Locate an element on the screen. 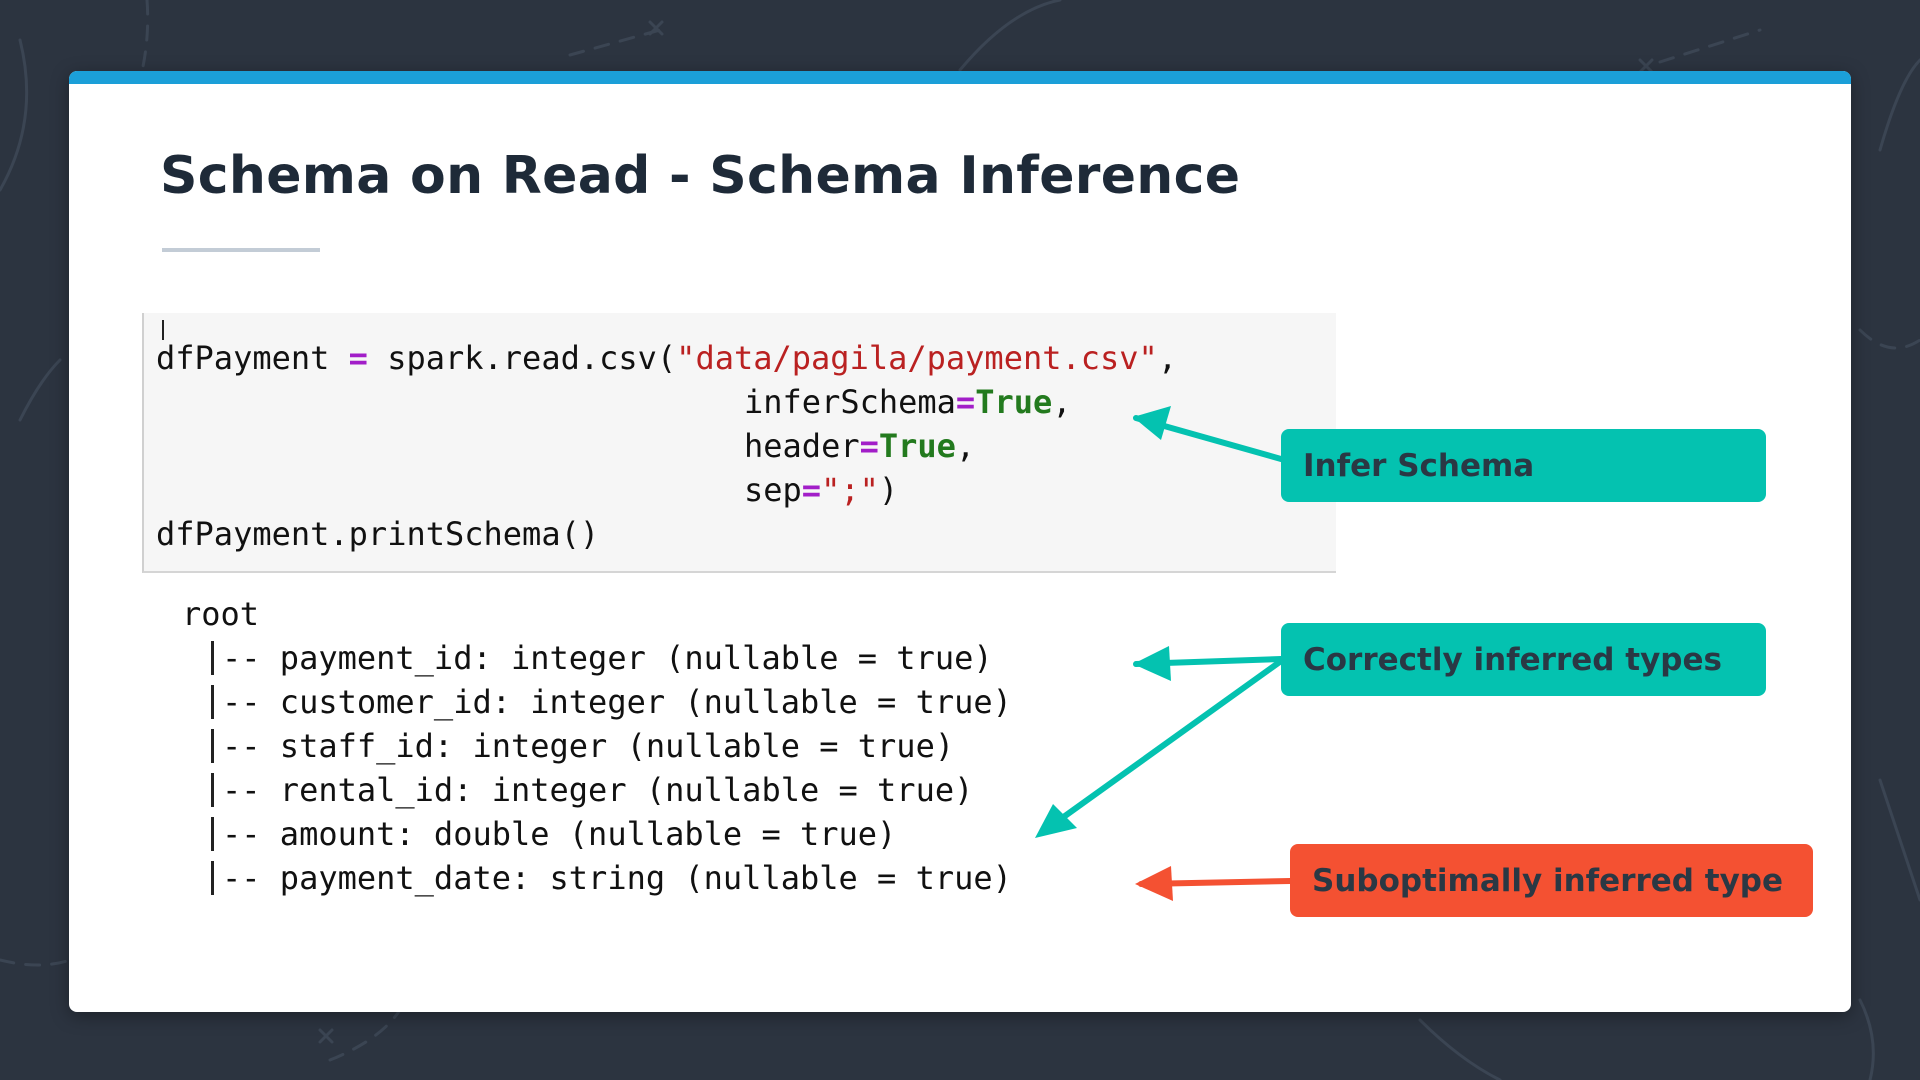 The image size is (1920, 1080). schema-field: -- rental_id: integer (nullable = true) is located at coordinates (592, 790).